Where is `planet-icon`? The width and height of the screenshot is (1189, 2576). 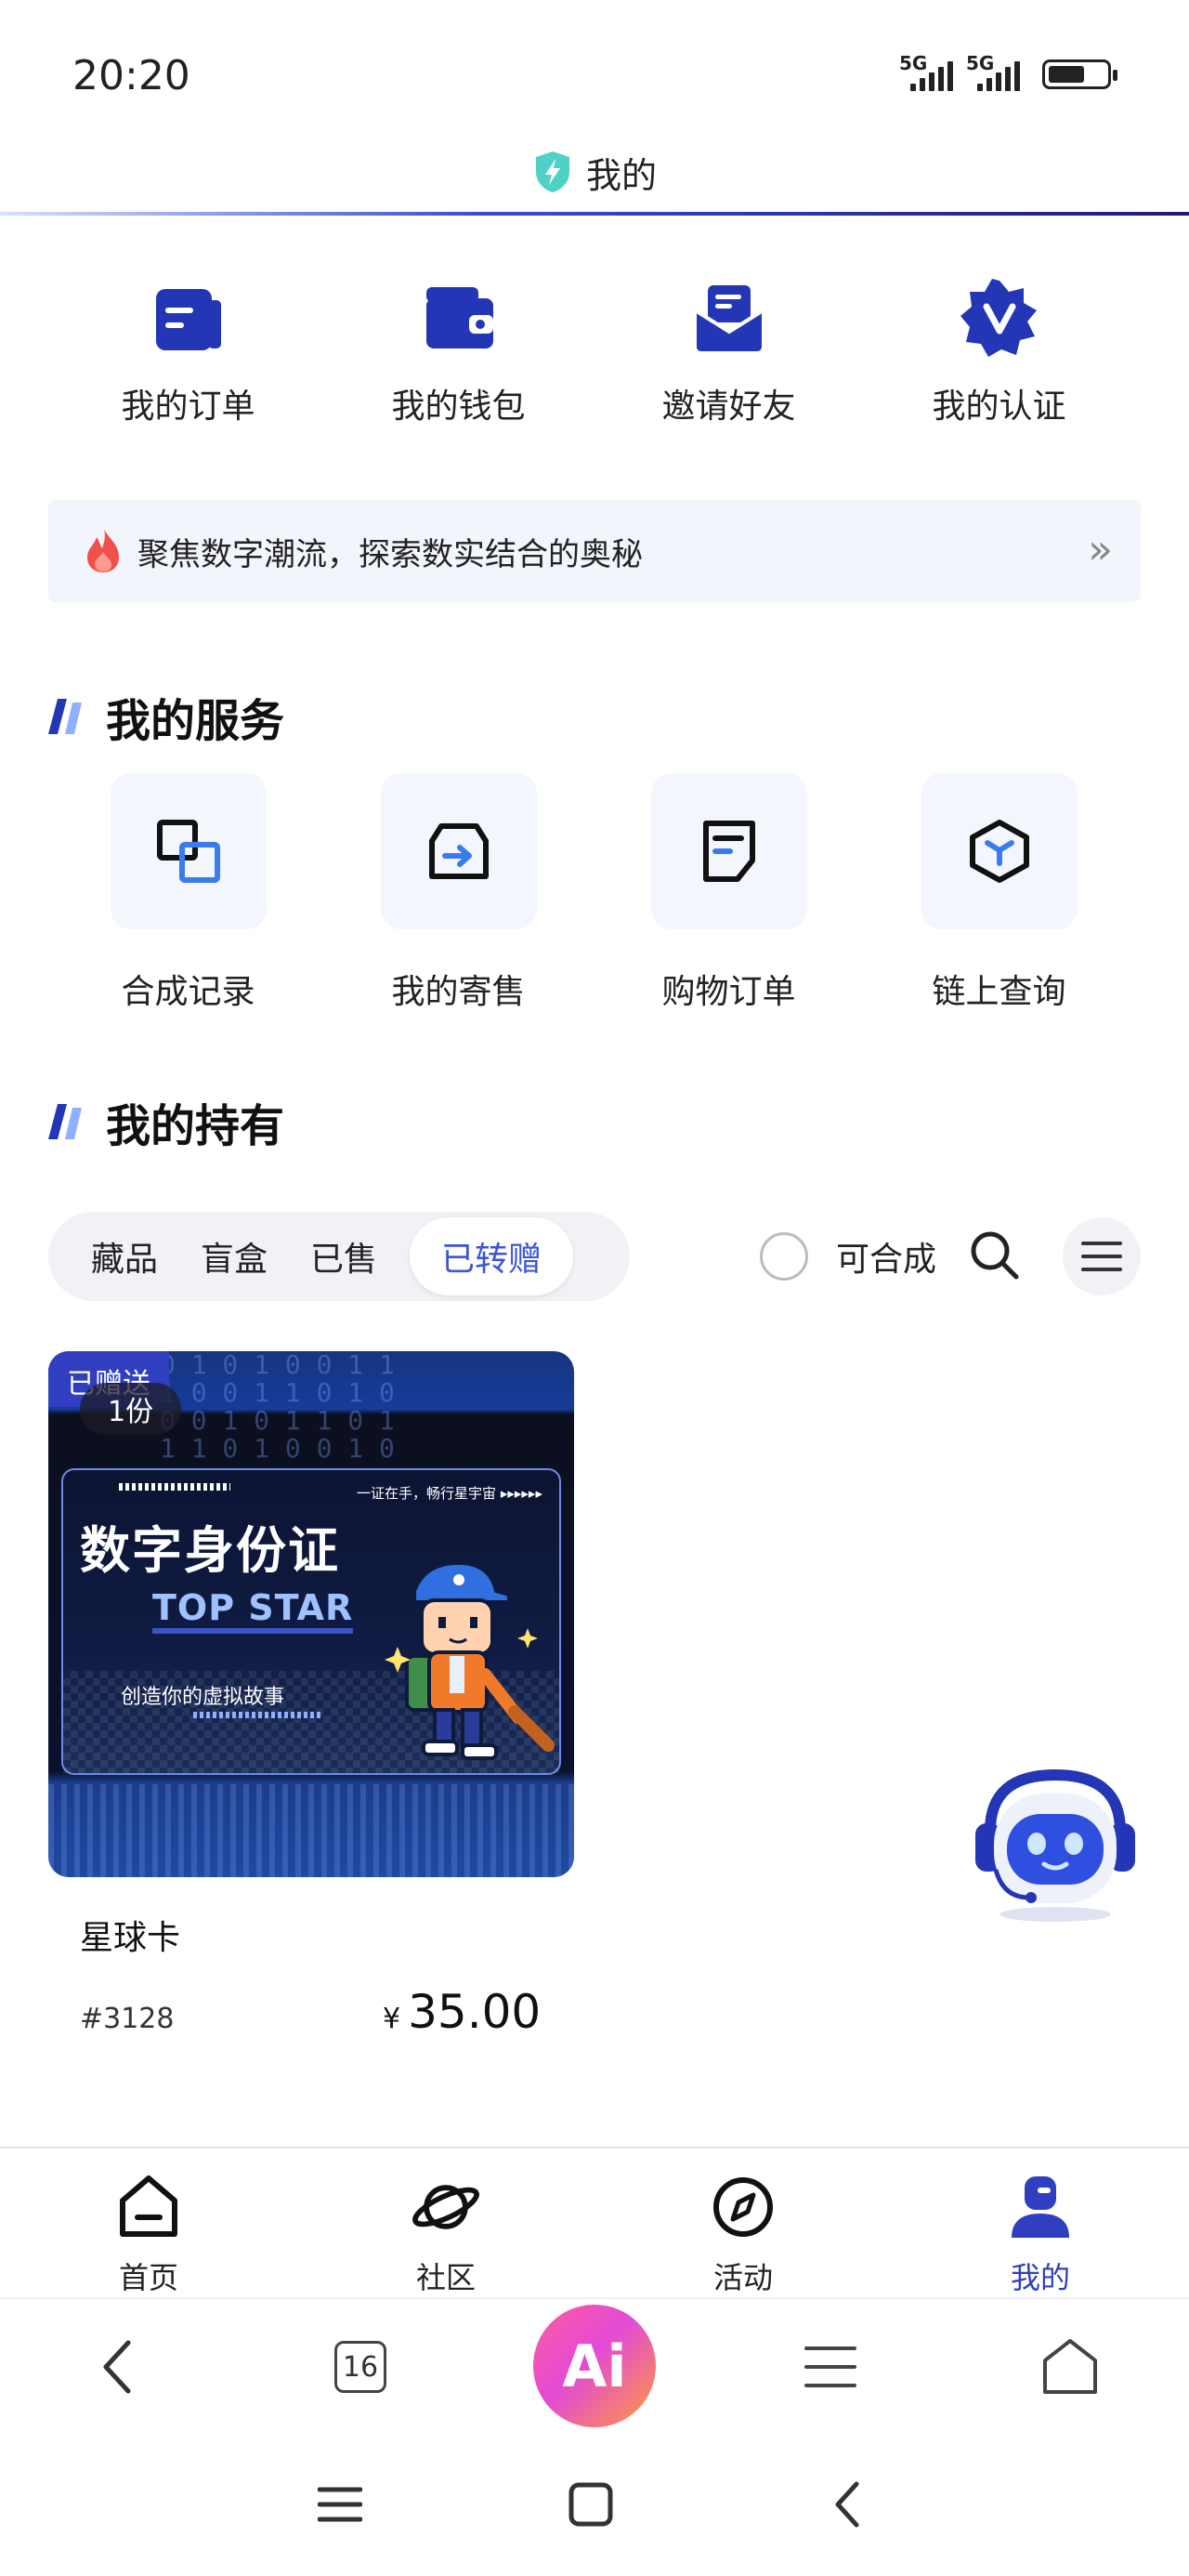 planet-icon is located at coordinates (446, 2207).